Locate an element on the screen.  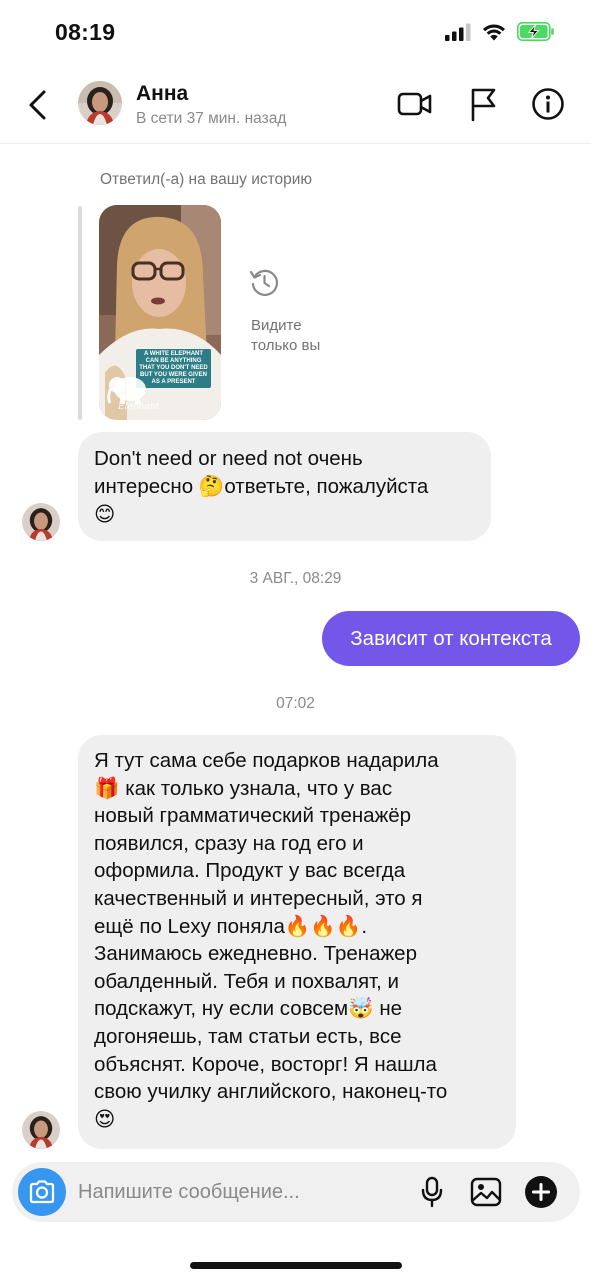
report-button is located at coordinates (483, 104).